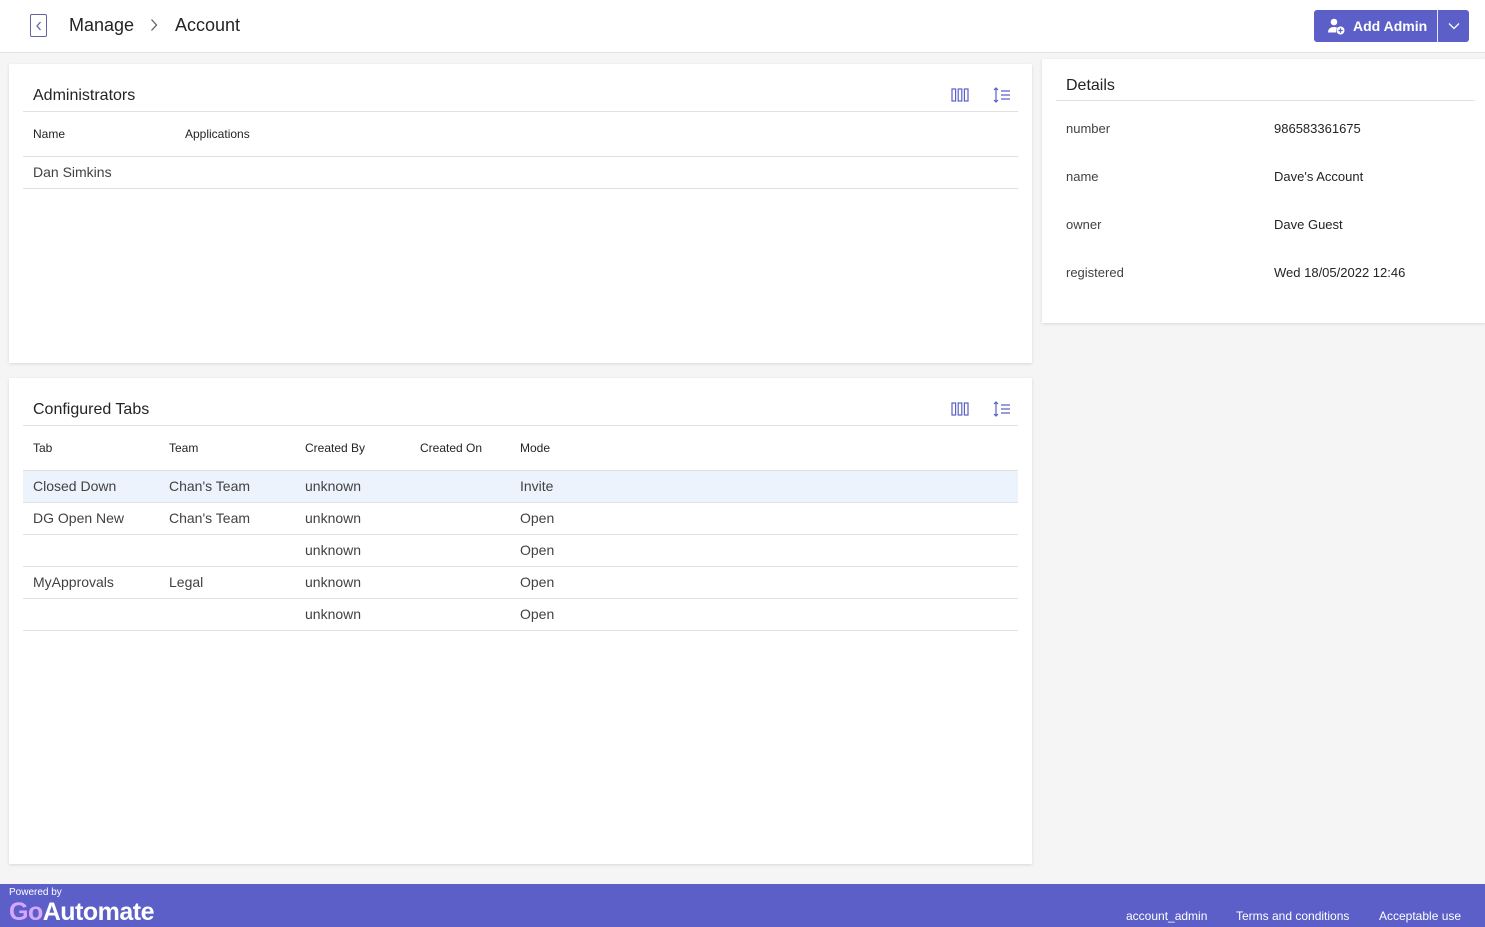 This screenshot has width=1485, height=927. Describe the element at coordinates (1317, 128) in the screenshot. I see `detail-value: 986583361675` at that location.